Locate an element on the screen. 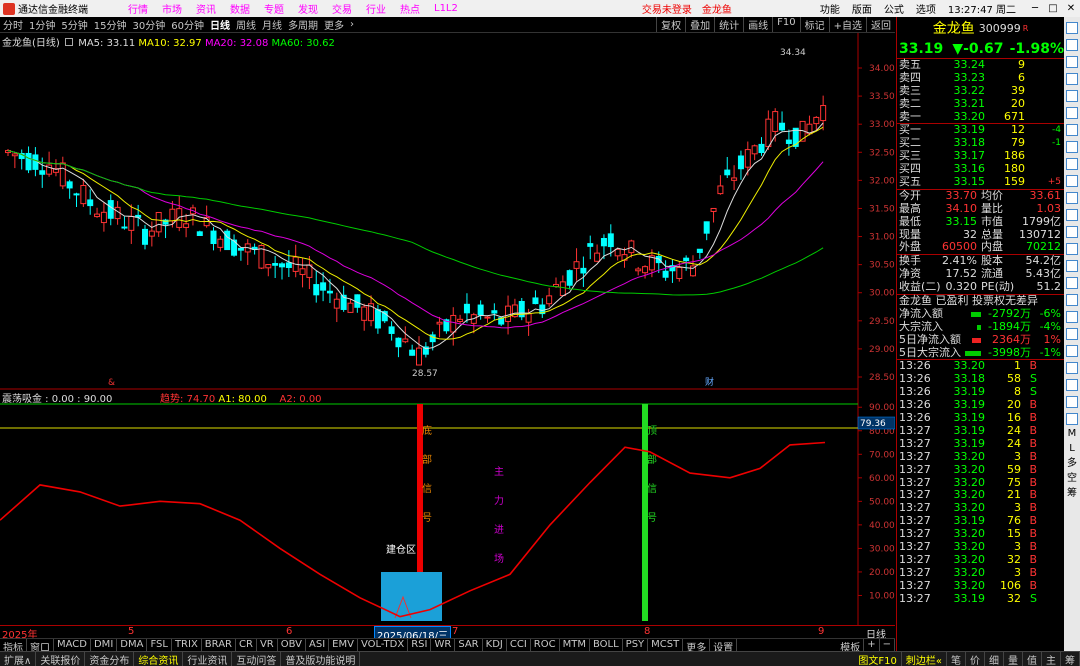 This screenshot has width=1080, height=666. tab-brar: BRAR is located at coordinates (219, 645).